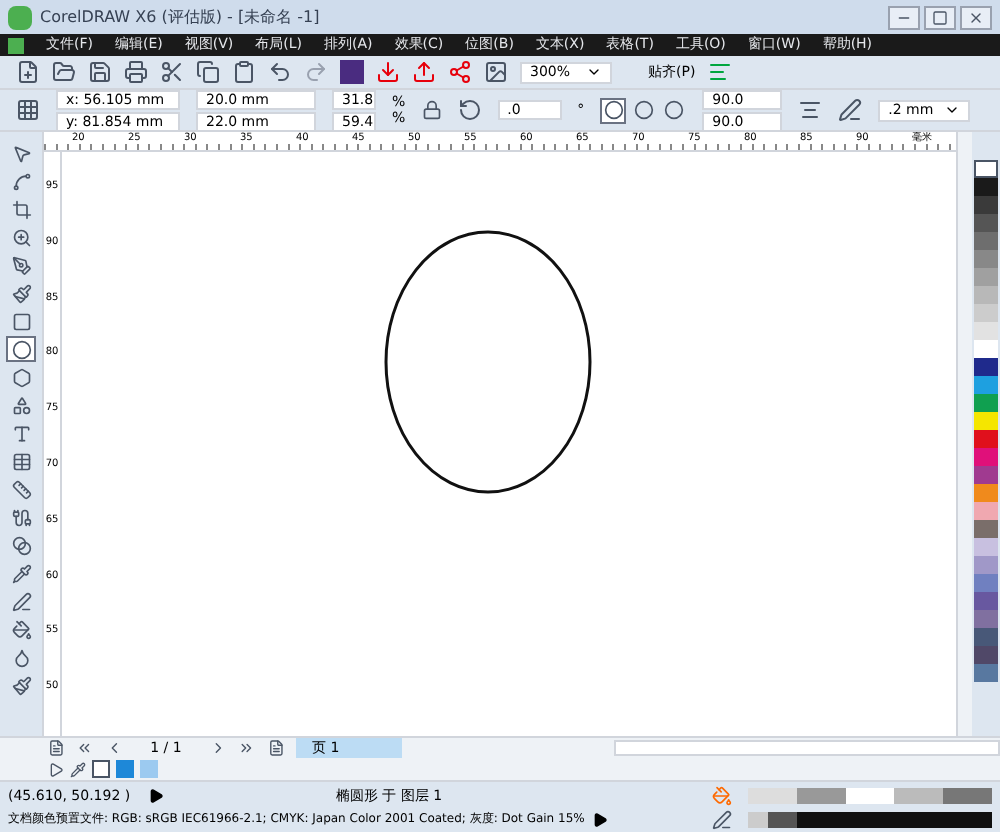 The width and height of the screenshot is (1000, 832). What do you see at coordinates (722, 795) in the screenshot?
I see `fill-icon` at bounding box center [722, 795].